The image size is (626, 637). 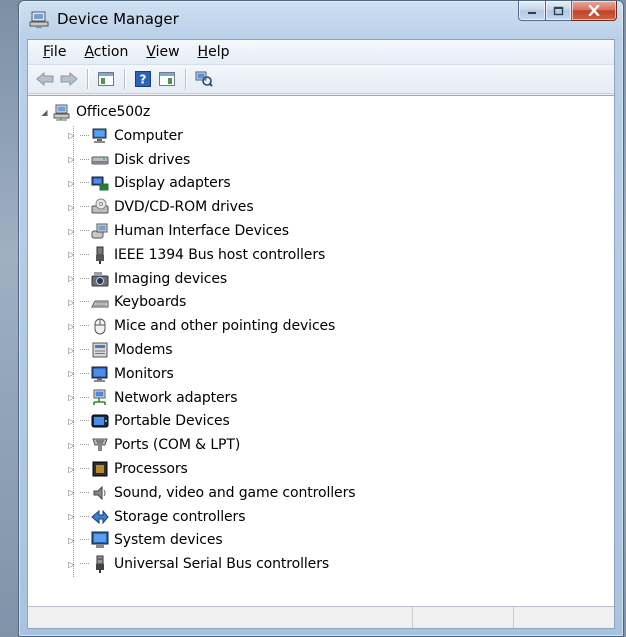 I want to click on mouse-icon, so click(x=100, y=326).